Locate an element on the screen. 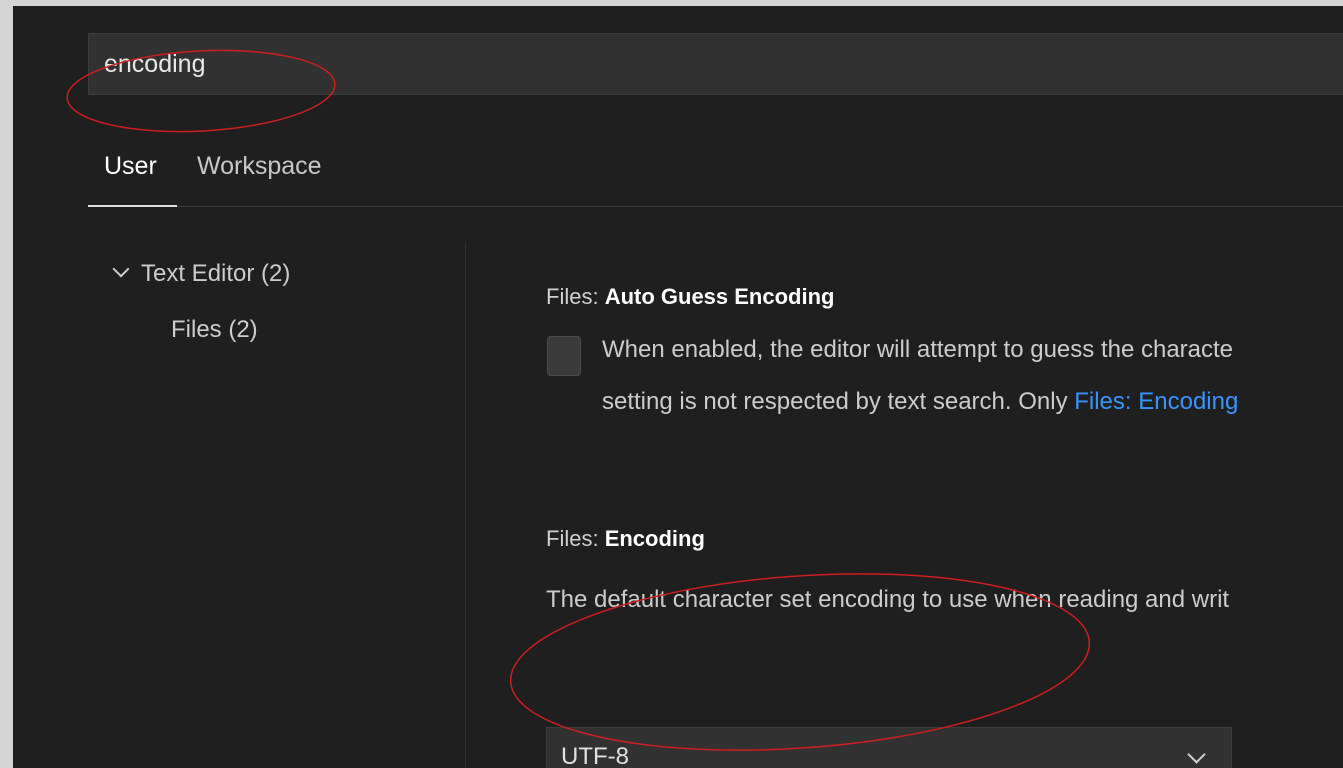 The width and height of the screenshot is (1343, 768). encoding-select: UTF-8 is located at coordinates (889, 747).